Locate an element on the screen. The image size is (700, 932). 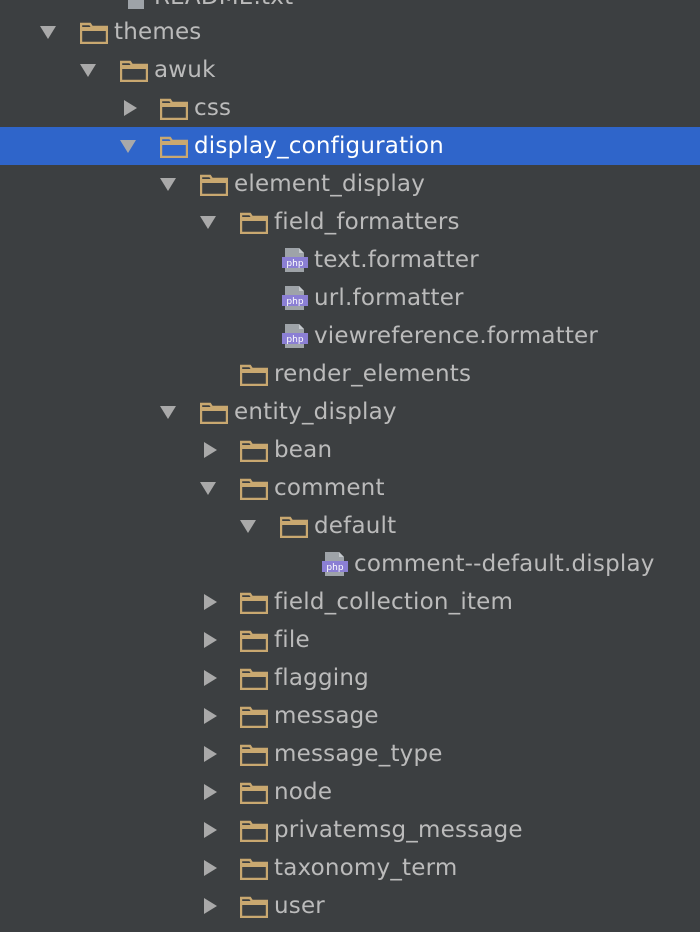
tree-item-label: display_configuration is located at coordinates (319, 146).